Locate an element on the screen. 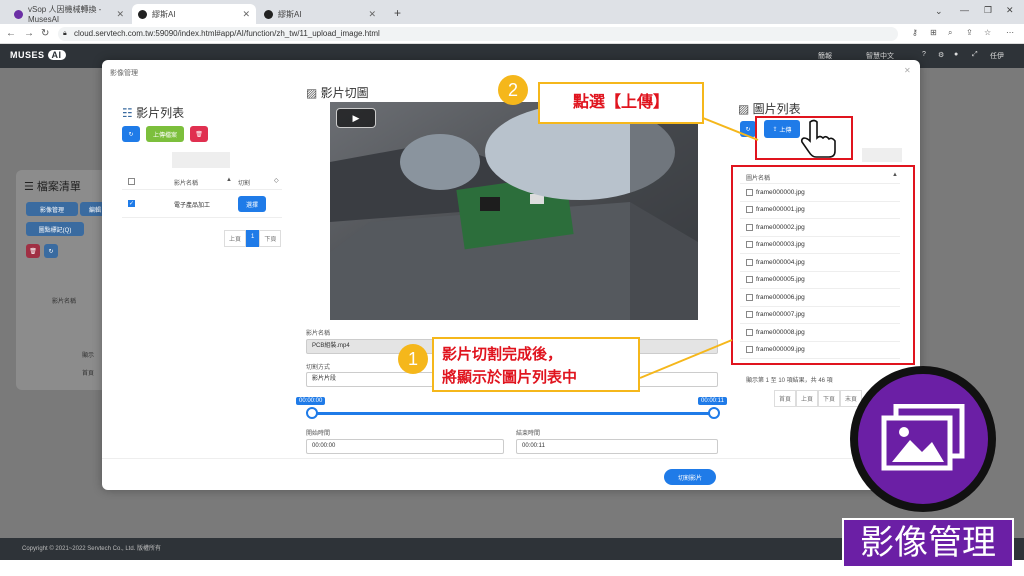 The width and height of the screenshot is (1024, 576). step-2-text: 點選【上傳】 is located at coordinates (620, 102).